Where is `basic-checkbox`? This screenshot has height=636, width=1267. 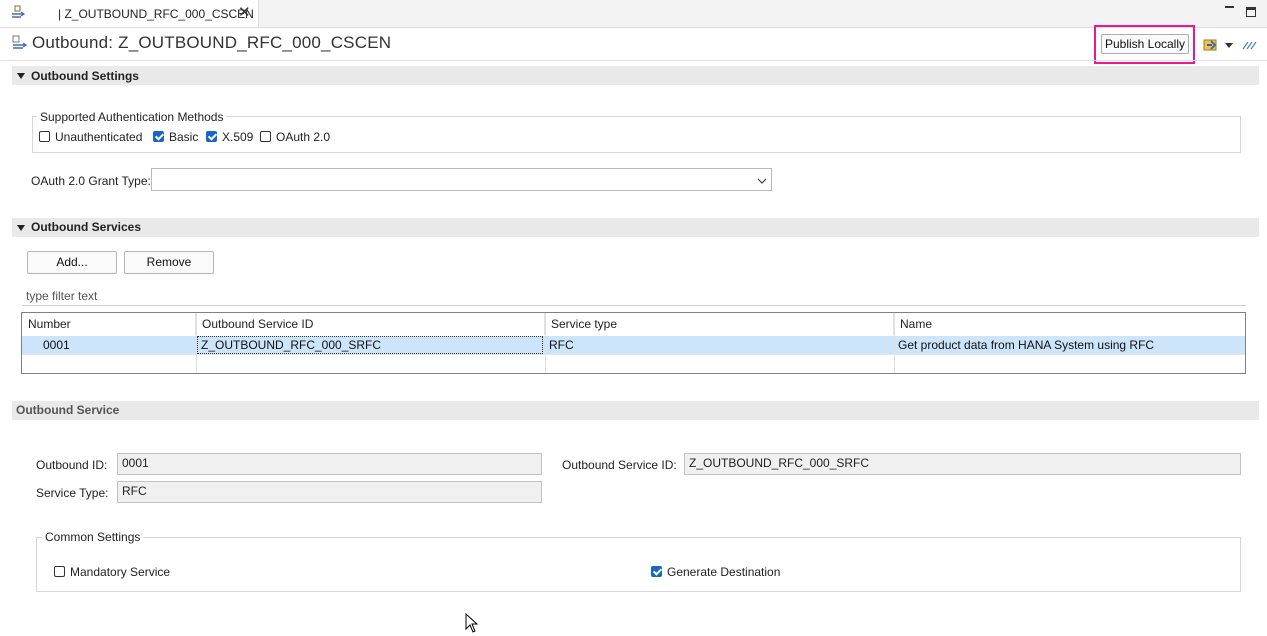
basic-checkbox is located at coordinates (158, 136).